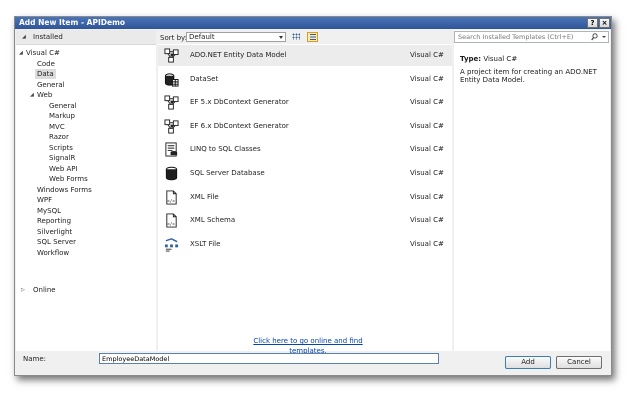  What do you see at coordinates (171, 173) in the screenshot?
I see `database-icon` at bounding box center [171, 173].